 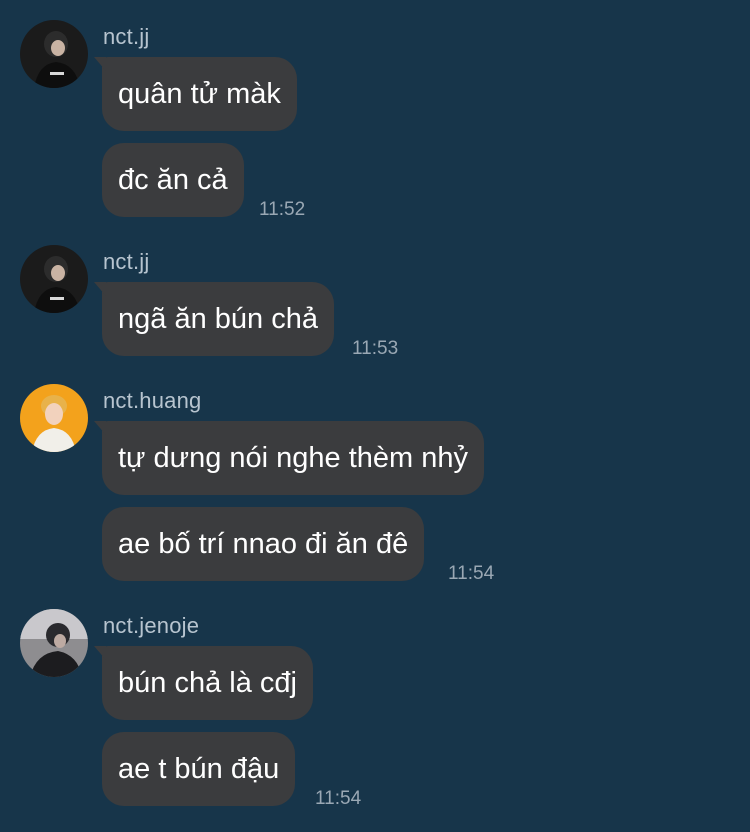 What do you see at coordinates (375, 348) in the screenshot?
I see `message-timestamp: 11:53` at bounding box center [375, 348].